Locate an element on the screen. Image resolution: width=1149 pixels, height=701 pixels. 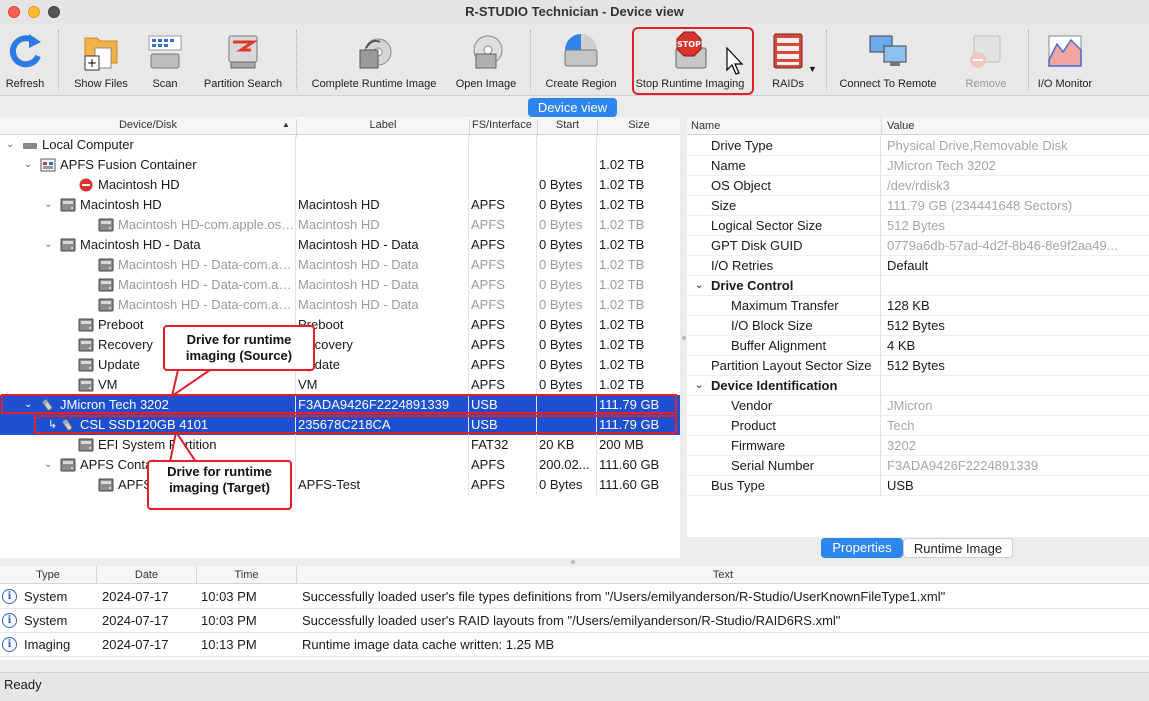
property-row: Drive Type Physical Drive,Removable Disk is located at coordinates (918, 146).